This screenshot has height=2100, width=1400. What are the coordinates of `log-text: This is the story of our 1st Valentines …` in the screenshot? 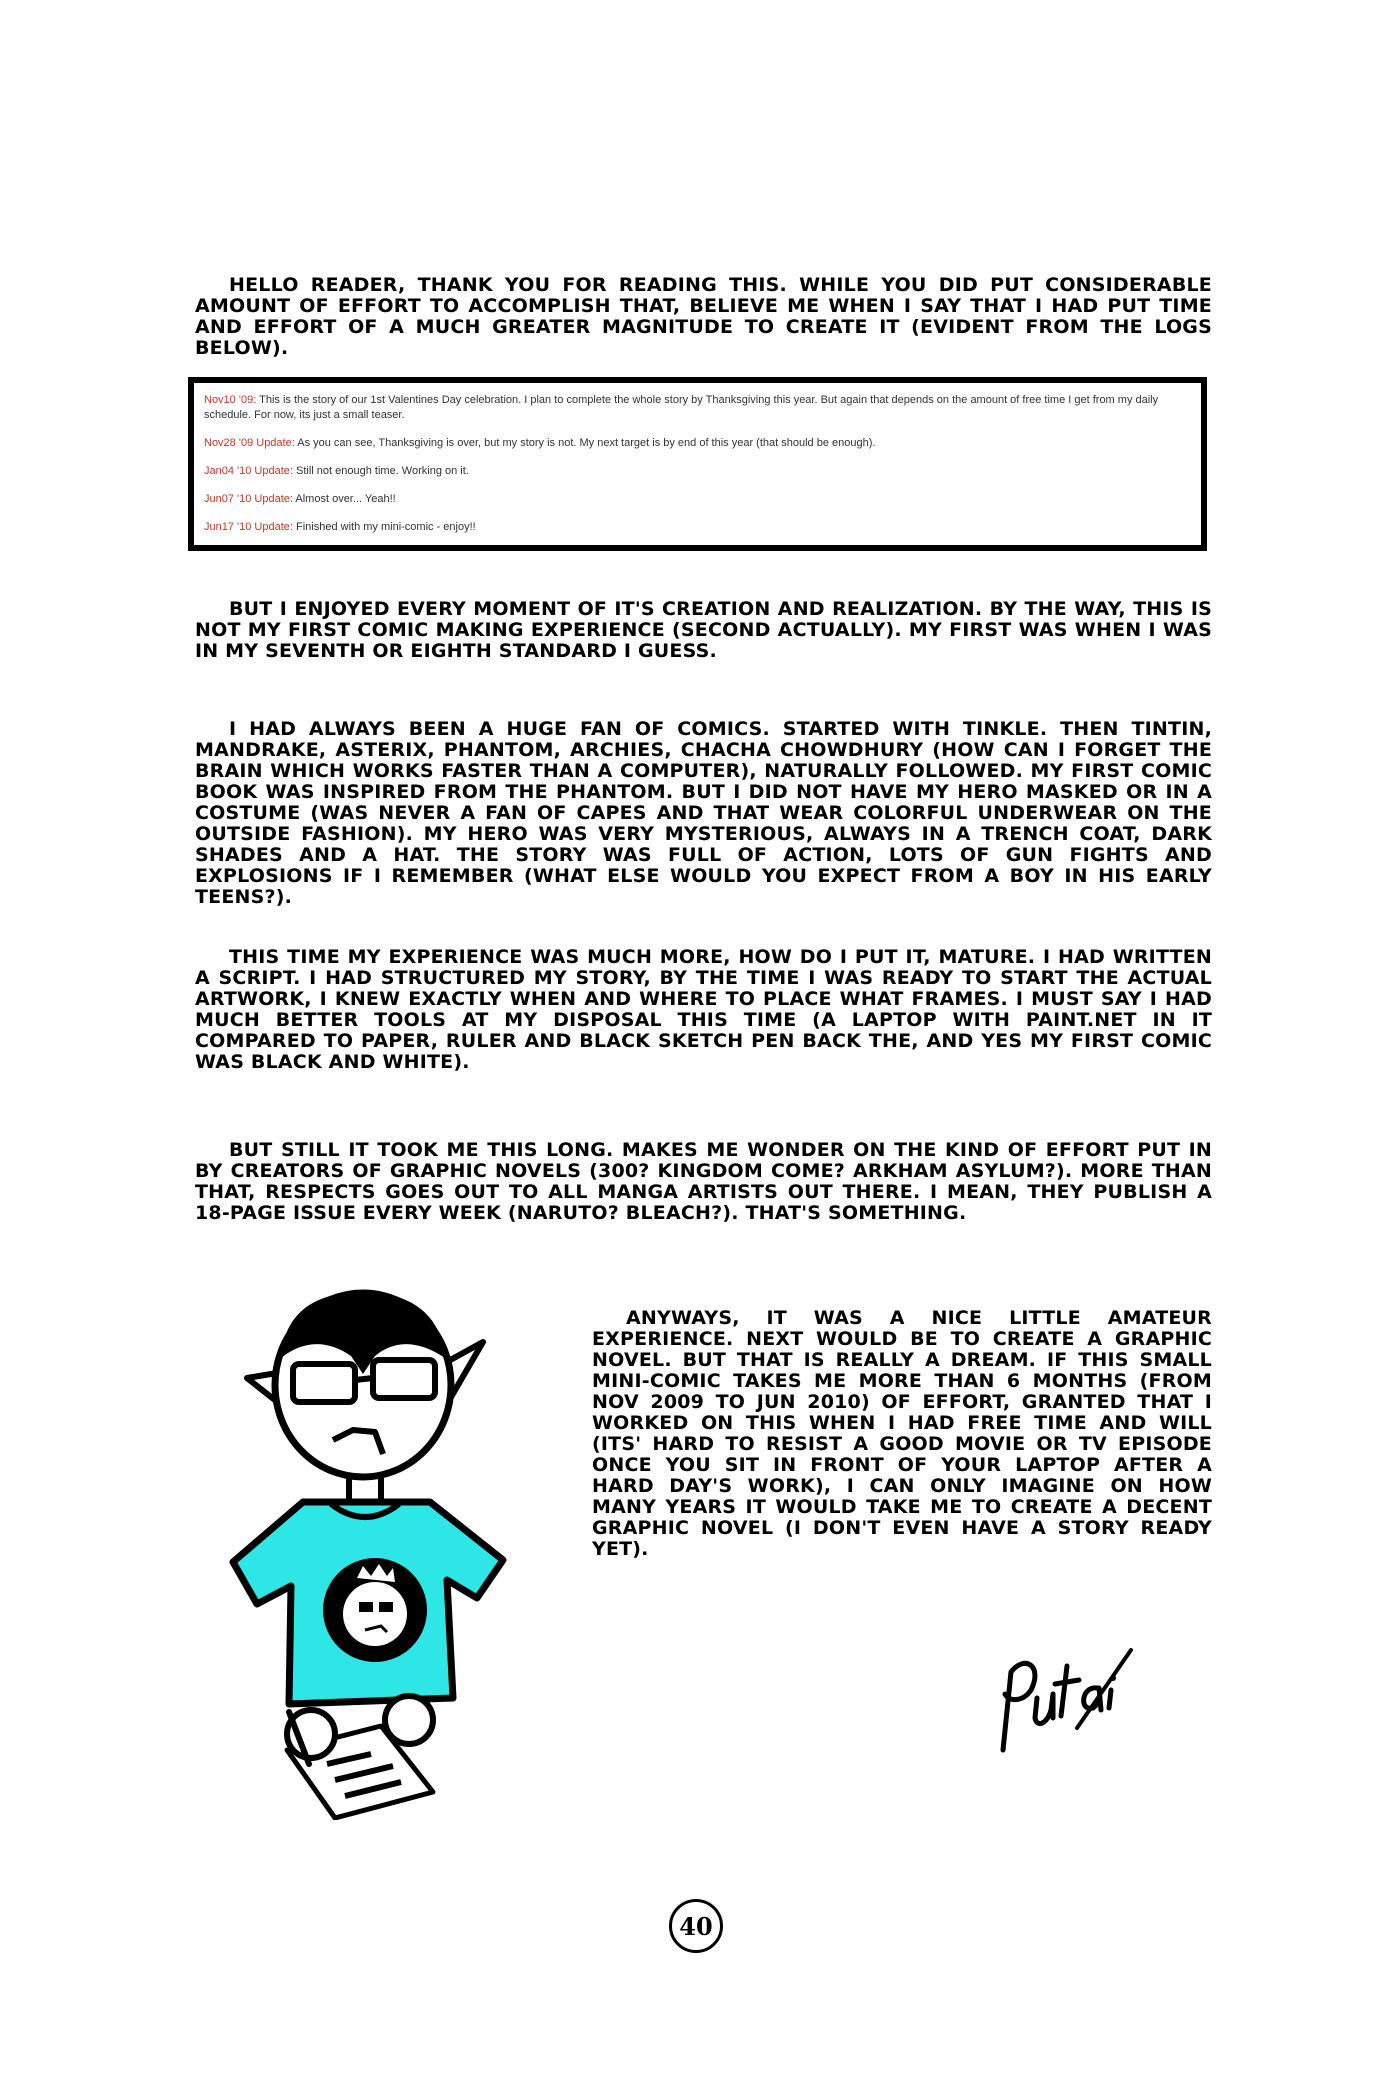 It's located at (681, 407).